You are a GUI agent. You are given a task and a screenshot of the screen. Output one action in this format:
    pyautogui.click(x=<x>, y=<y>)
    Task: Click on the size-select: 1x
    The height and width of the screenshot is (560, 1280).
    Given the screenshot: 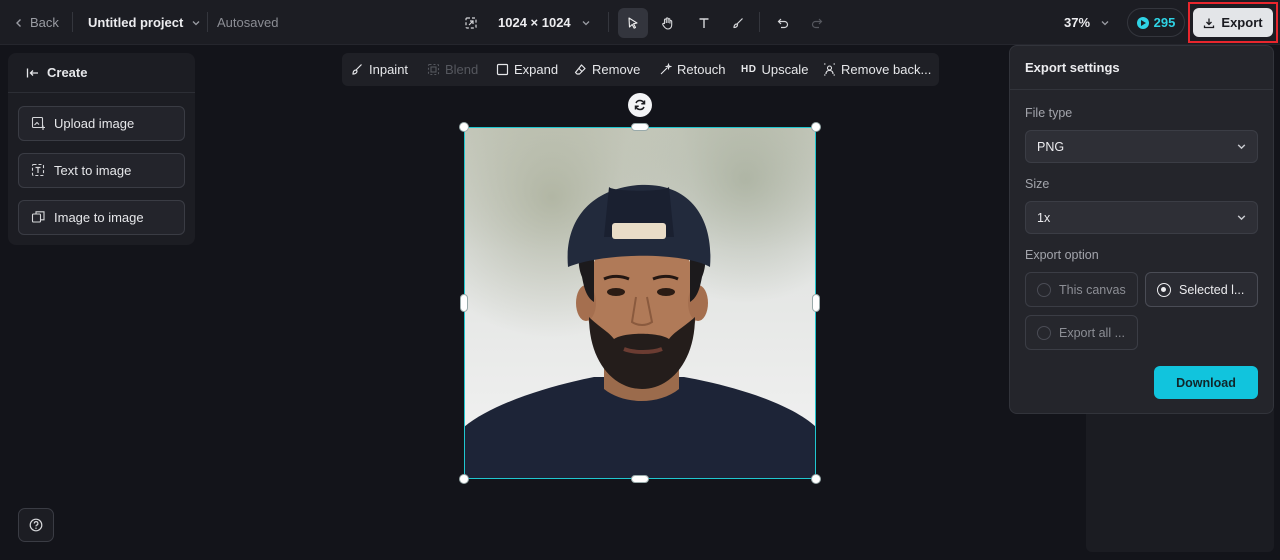 What is the action you would take?
    pyautogui.click(x=1141, y=217)
    